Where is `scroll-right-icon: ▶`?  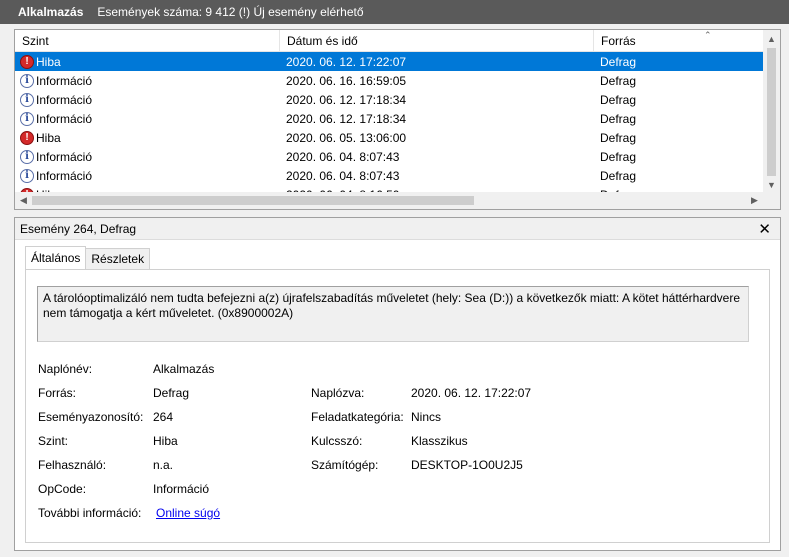
scroll-right-icon: ▶ is located at coordinates (754, 200).